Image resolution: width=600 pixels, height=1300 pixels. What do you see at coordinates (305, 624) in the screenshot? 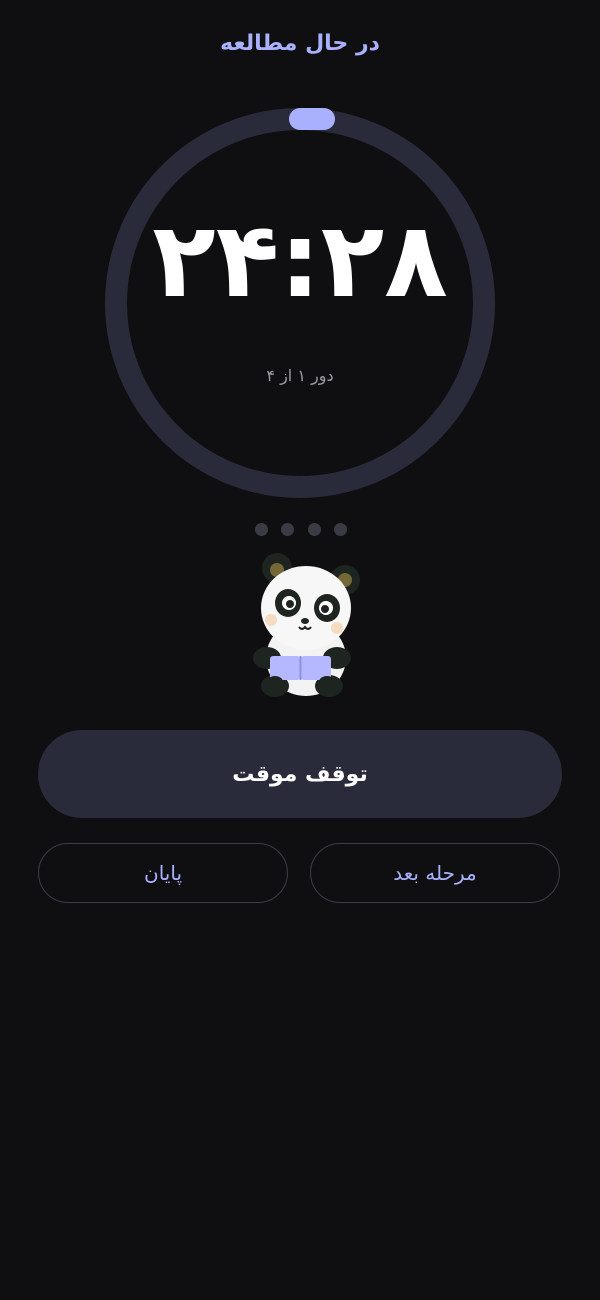
I see `panda-reading-book-icon` at bounding box center [305, 624].